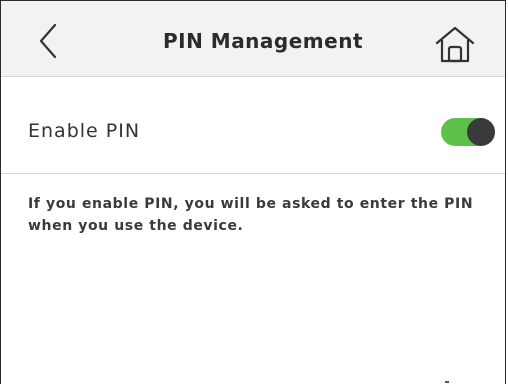  I want to click on enable-pin-toggle, so click(468, 132).